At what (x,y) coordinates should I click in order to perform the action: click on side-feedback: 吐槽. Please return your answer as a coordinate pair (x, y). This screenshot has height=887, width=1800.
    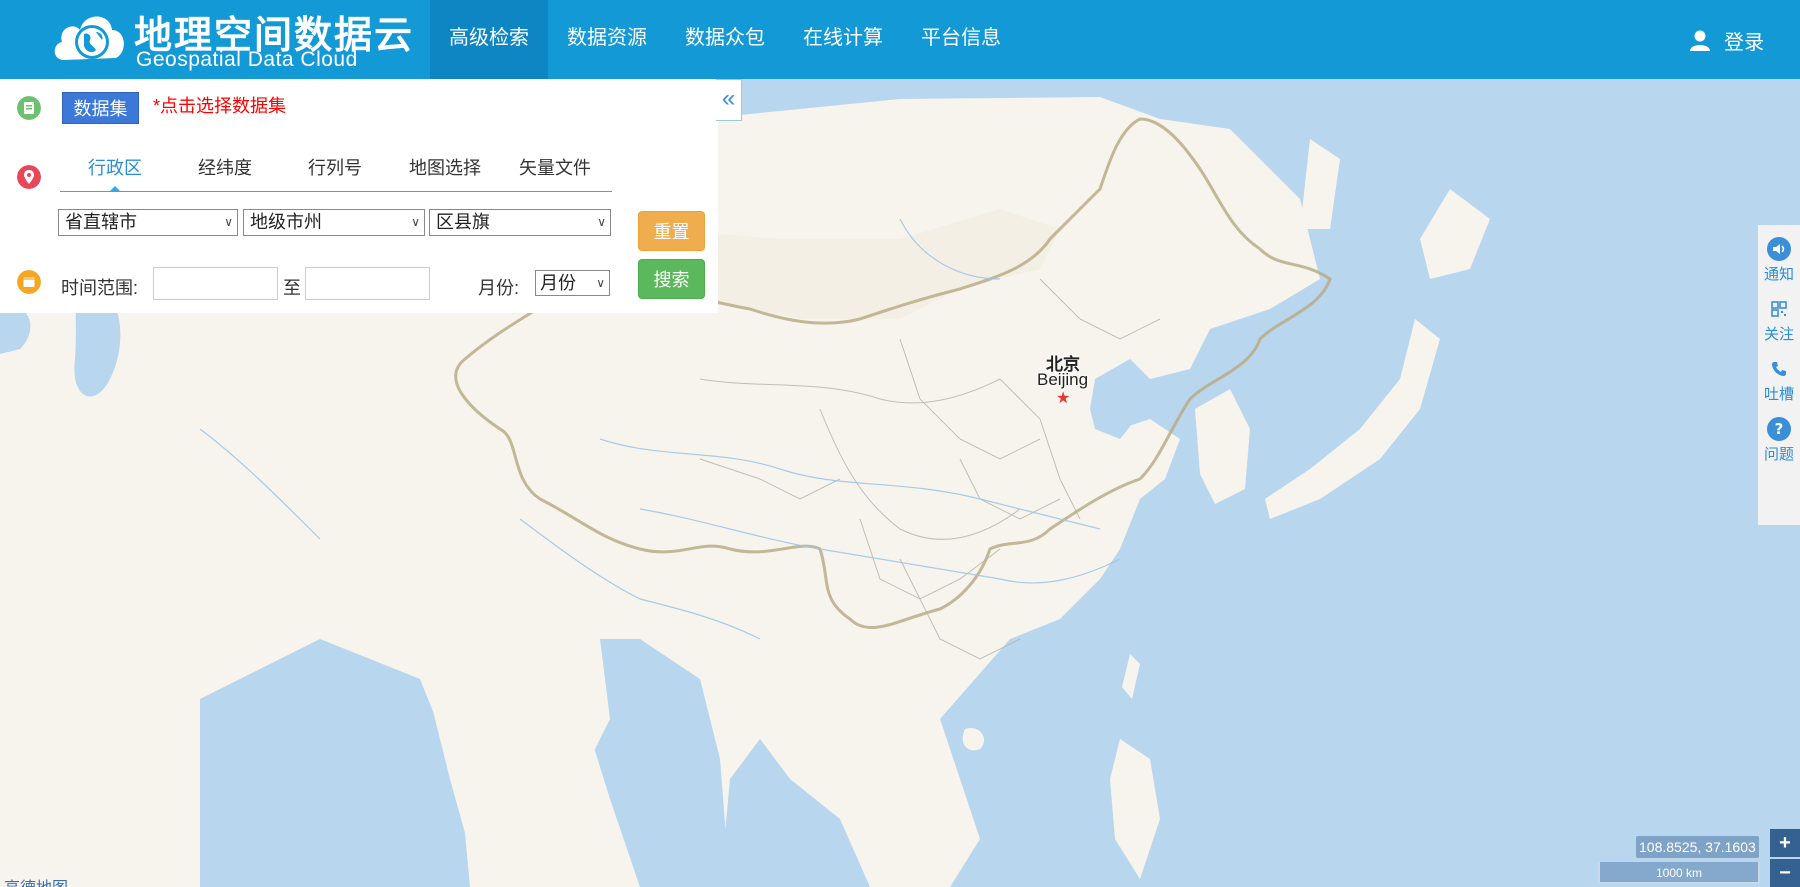
    Looking at the image, I should click on (1779, 375).